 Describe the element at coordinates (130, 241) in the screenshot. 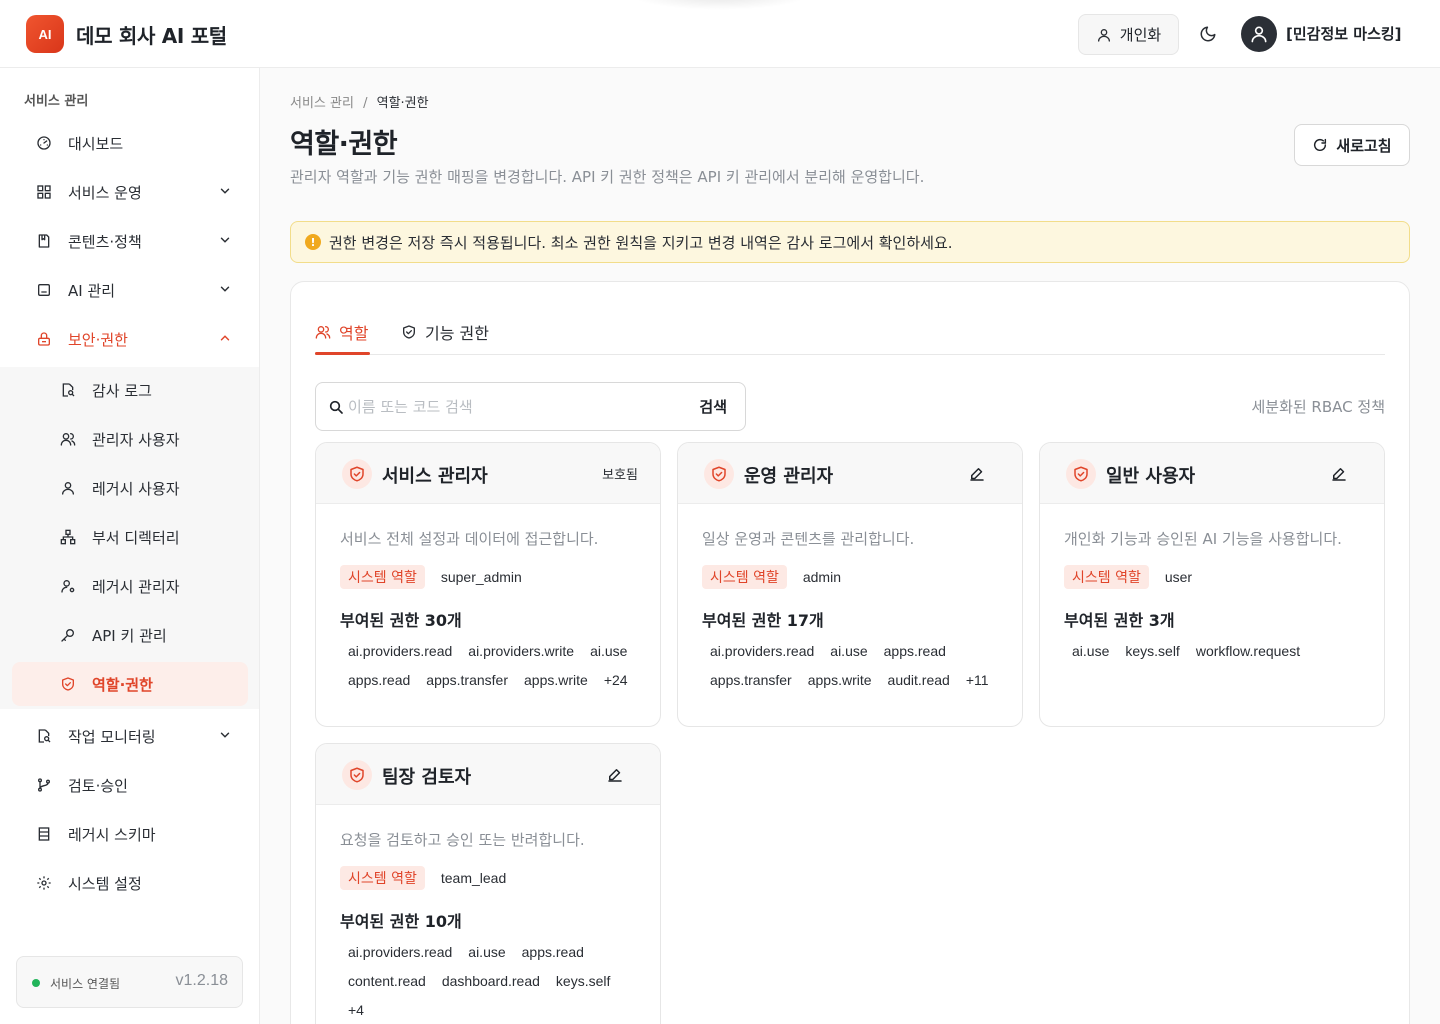

I see `sidebar-item-content-policy: 콘텐츠·정책` at that location.